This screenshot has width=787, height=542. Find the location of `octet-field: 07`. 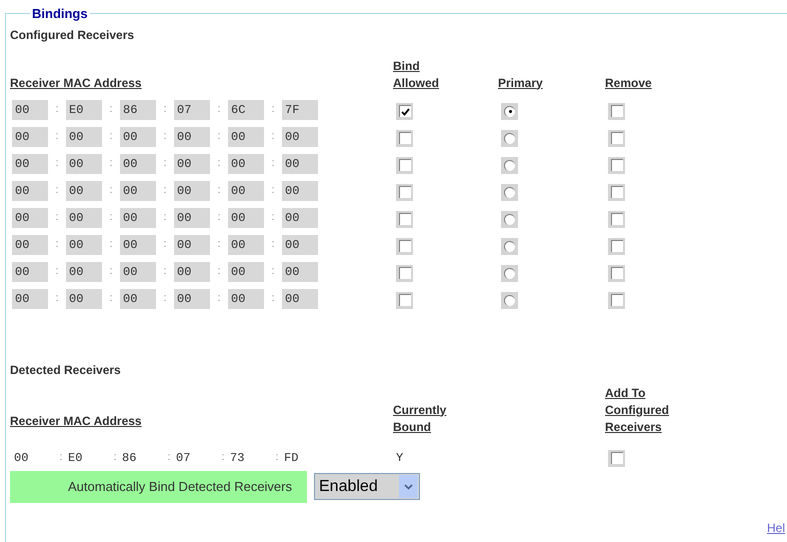

octet-field: 07 is located at coordinates (192, 110).